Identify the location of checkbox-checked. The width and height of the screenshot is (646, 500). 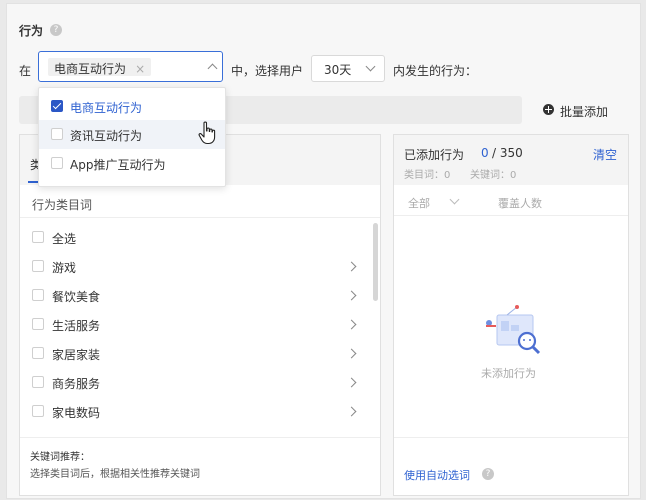
(57, 106).